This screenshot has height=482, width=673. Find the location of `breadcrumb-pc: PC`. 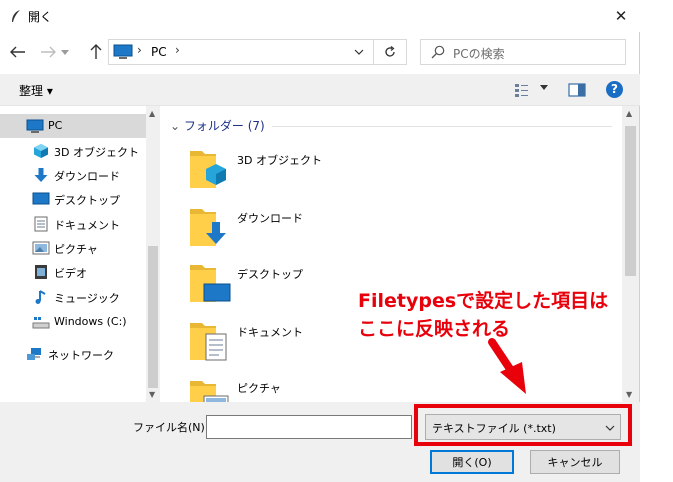

breadcrumb-pc: PC is located at coordinates (159, 52).